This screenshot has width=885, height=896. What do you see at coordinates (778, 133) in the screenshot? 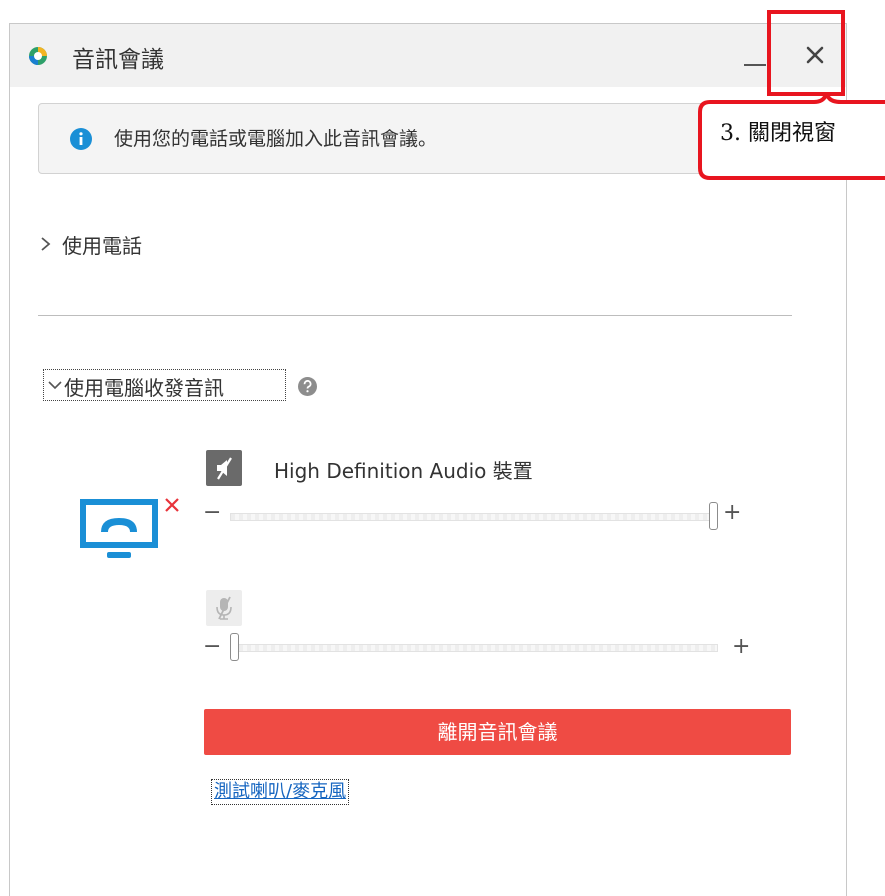
I see `annotation-label: 3. 關閉視窗` at bounding box center [778, 133].